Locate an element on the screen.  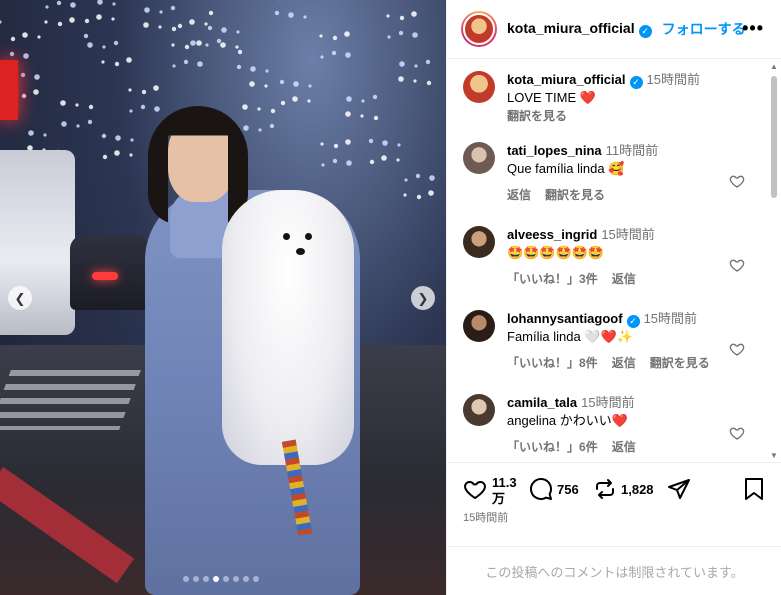
comment-username: alveess_ingrid is located at coordinates (552, 234).